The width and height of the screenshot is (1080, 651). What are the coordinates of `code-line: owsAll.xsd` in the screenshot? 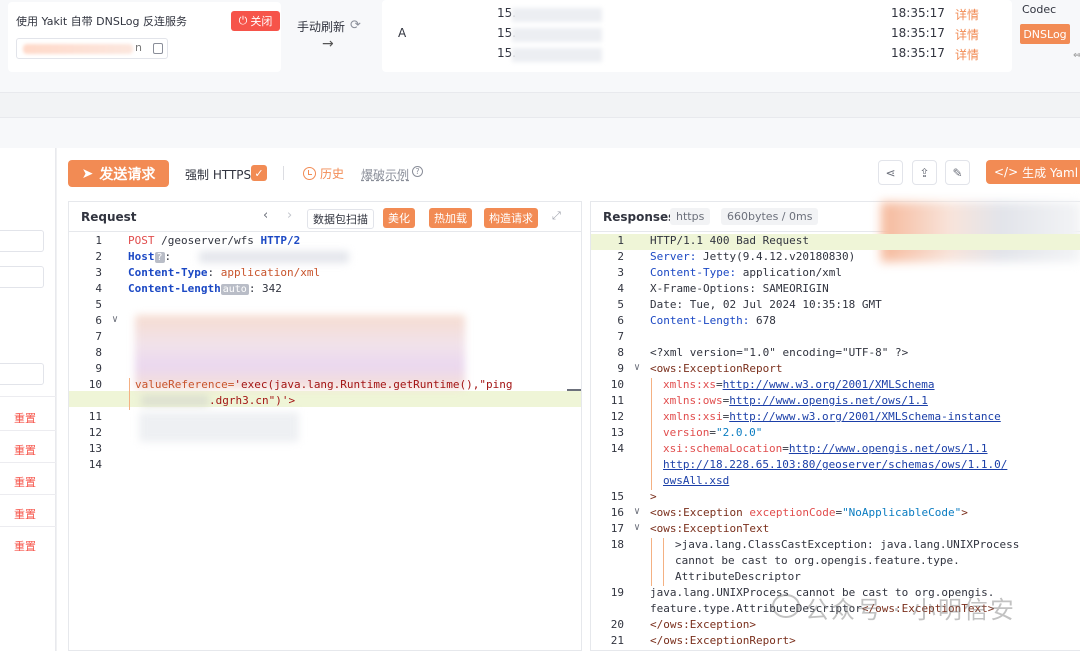 It's located at (696, 480).